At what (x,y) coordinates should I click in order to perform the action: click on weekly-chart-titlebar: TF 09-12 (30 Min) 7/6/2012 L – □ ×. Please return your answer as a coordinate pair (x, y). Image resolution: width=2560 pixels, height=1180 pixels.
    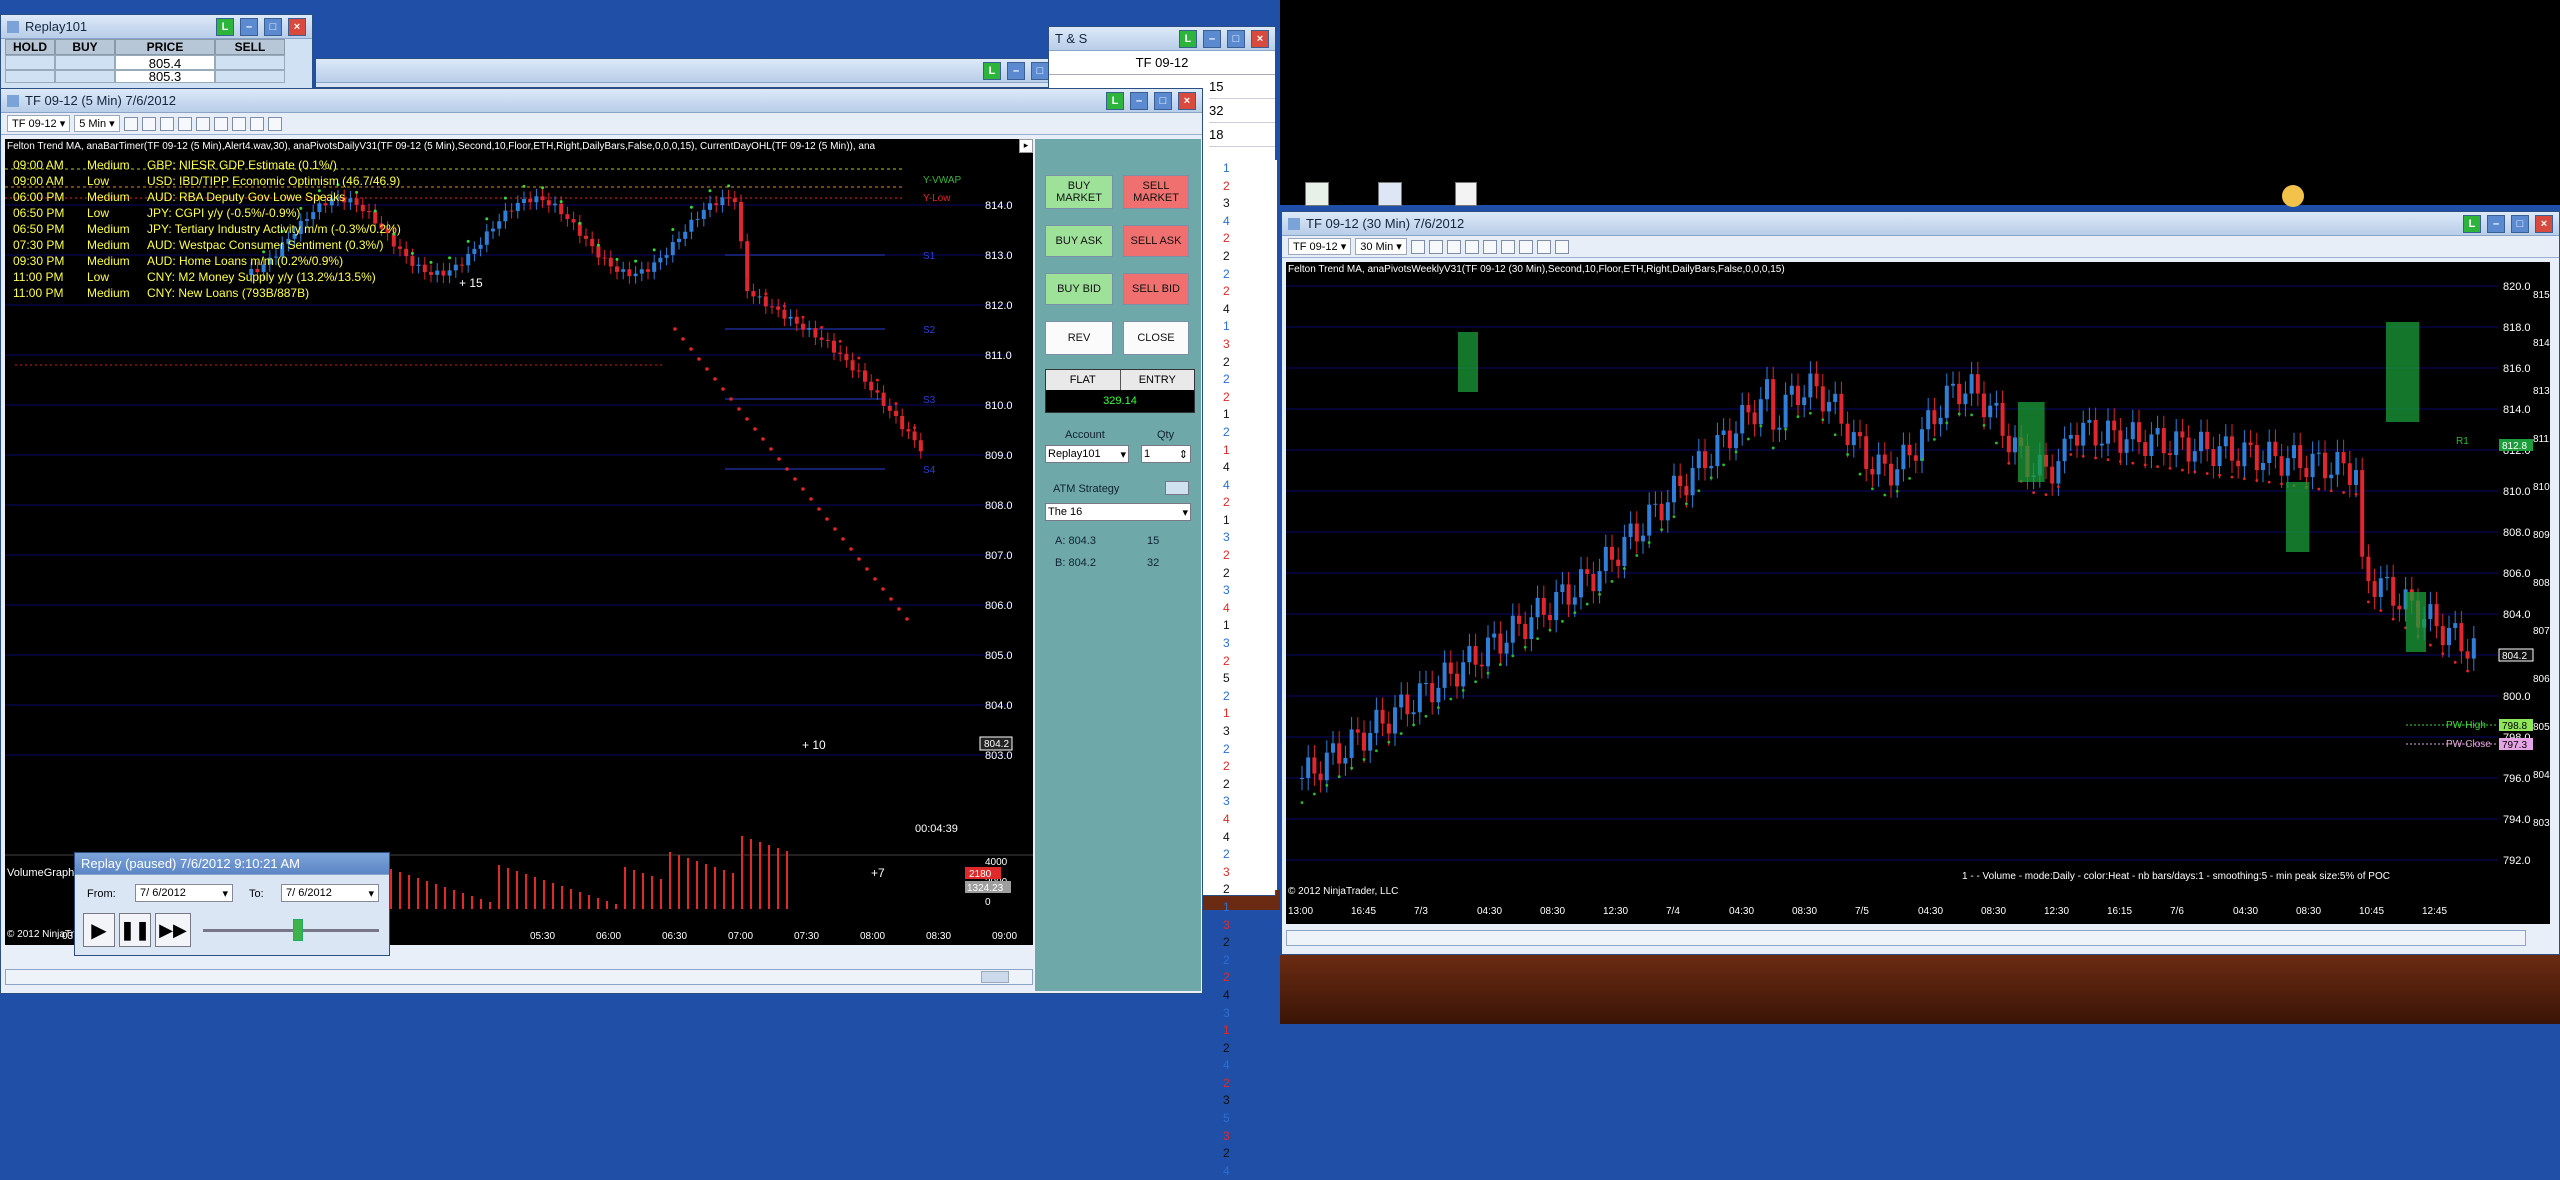
    Looking at the image, I should click on (1920, 224).